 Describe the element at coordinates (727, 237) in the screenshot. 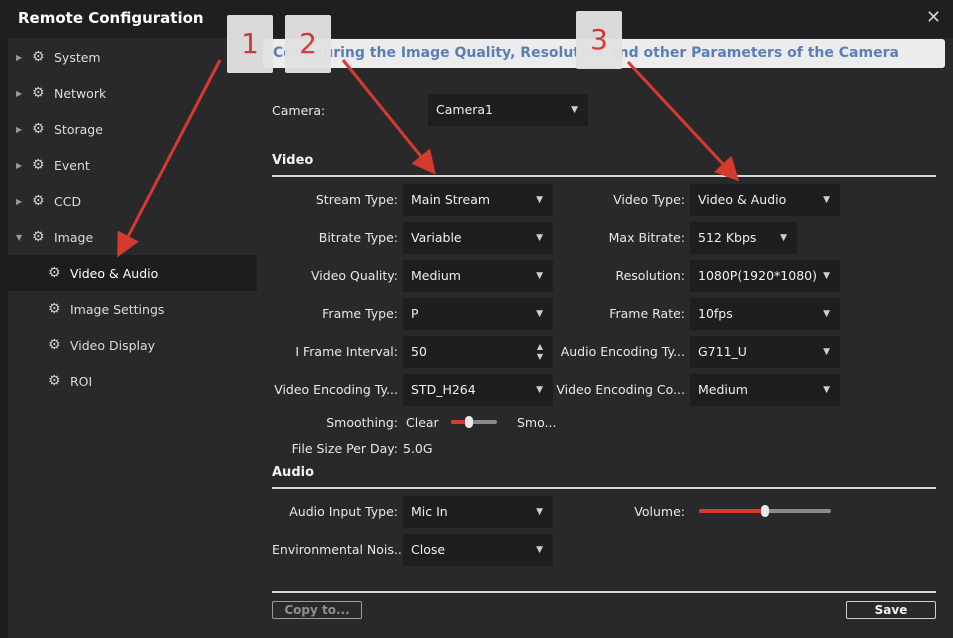

I see `max-bitrate-value: 512 Kbps` at that location.